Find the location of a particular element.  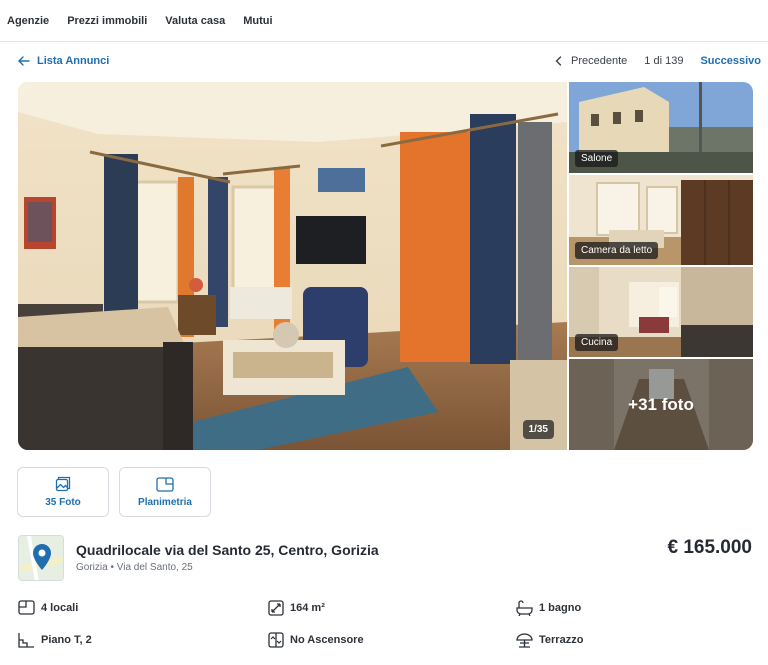

listing-price: € 165.000 is located at coordinates (709, 547).